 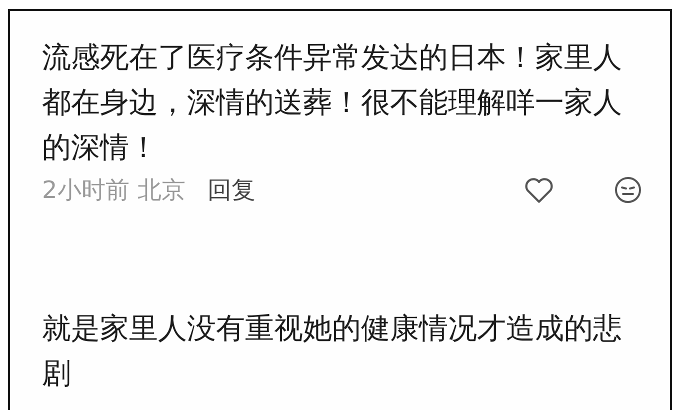 What do you see at coordinates (628, 190) in the screenshot?
I see `face-icon` at bounding box center [628, 190].